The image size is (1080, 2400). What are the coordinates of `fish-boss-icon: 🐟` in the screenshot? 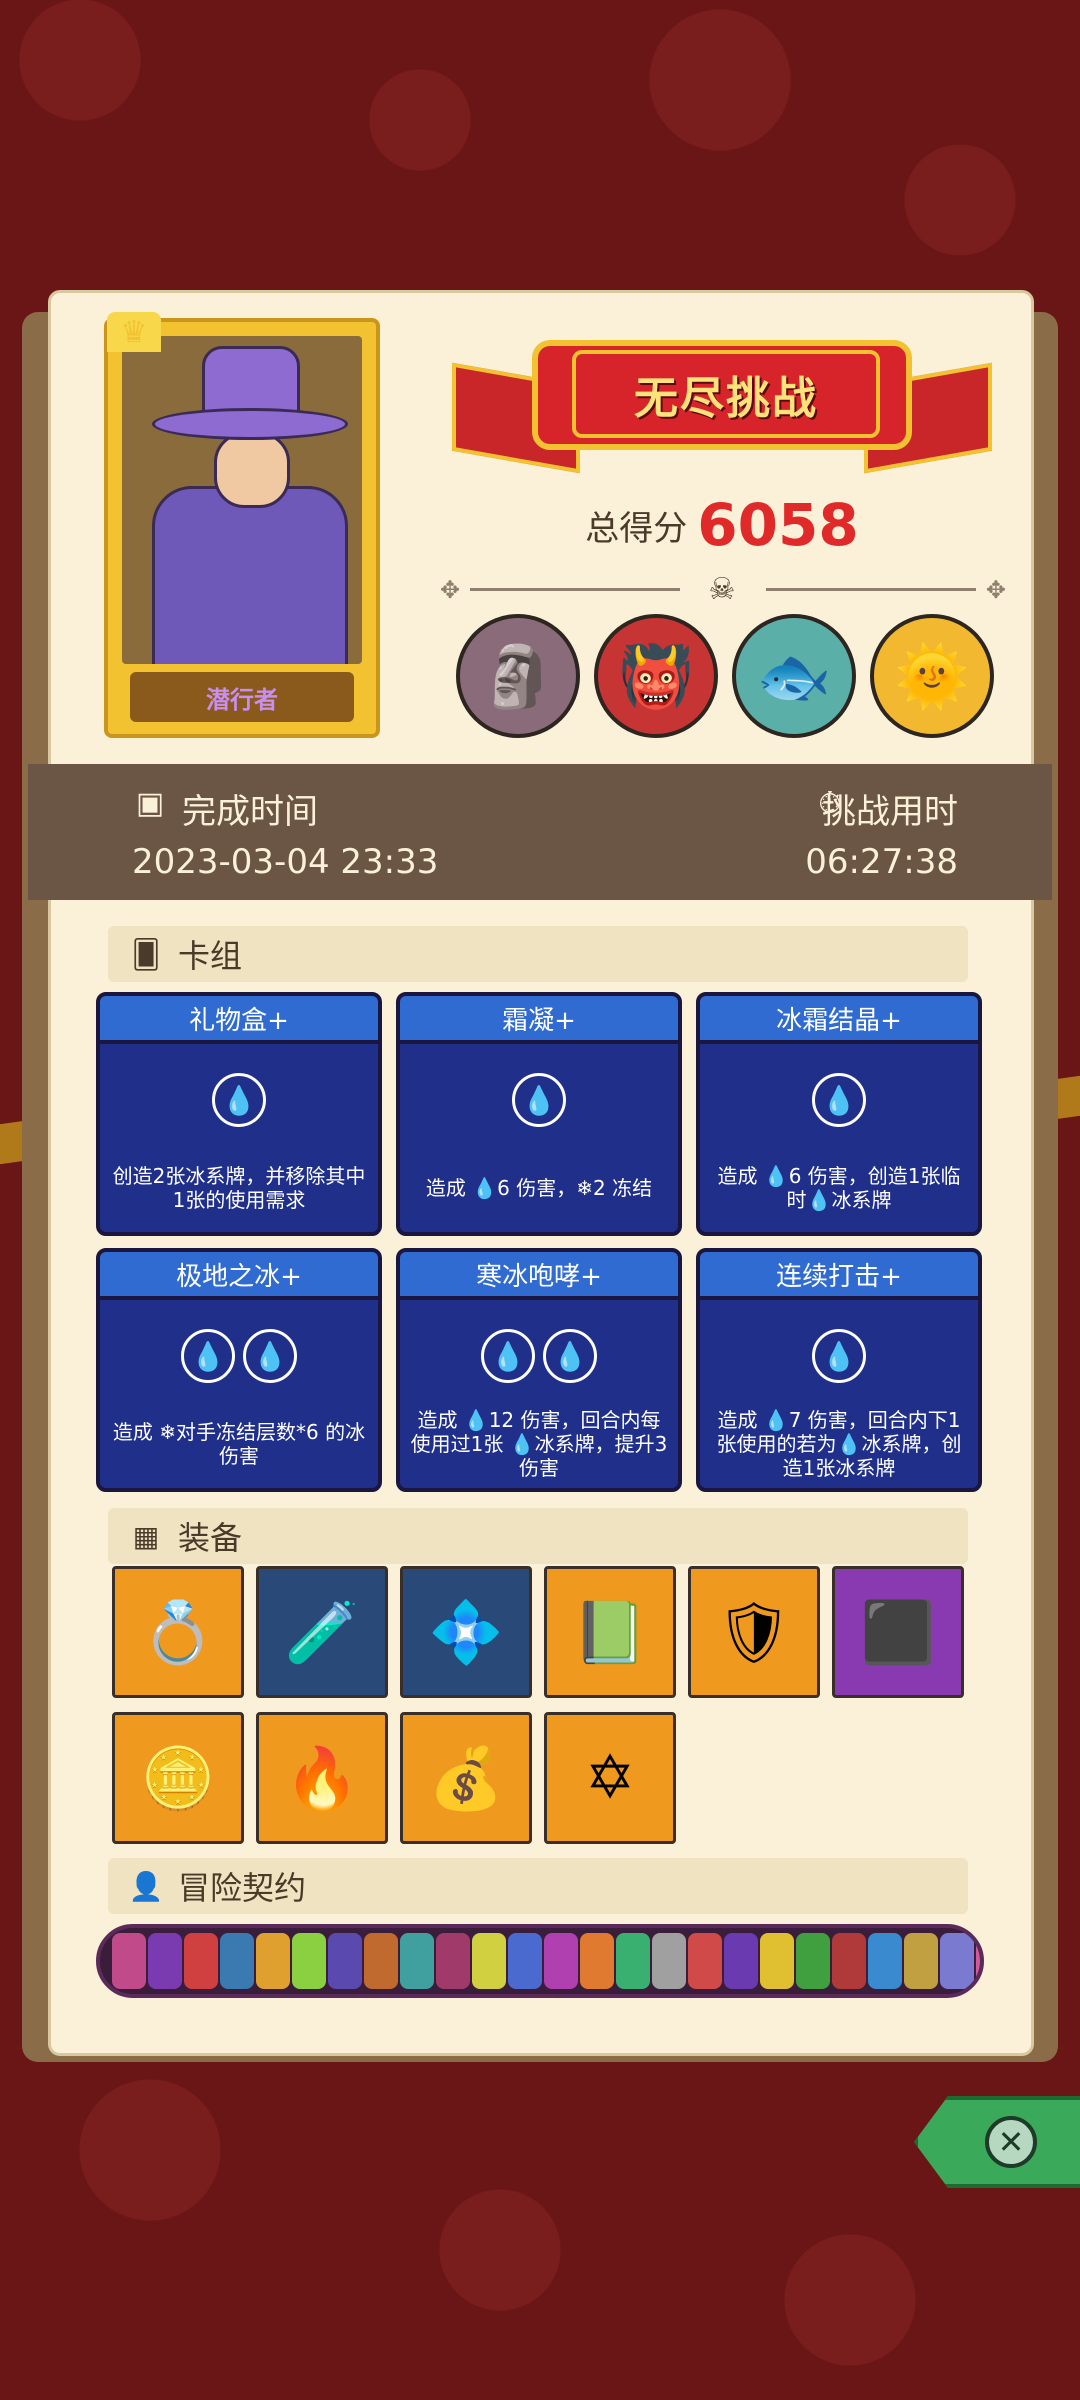 It's located at (794, 676).